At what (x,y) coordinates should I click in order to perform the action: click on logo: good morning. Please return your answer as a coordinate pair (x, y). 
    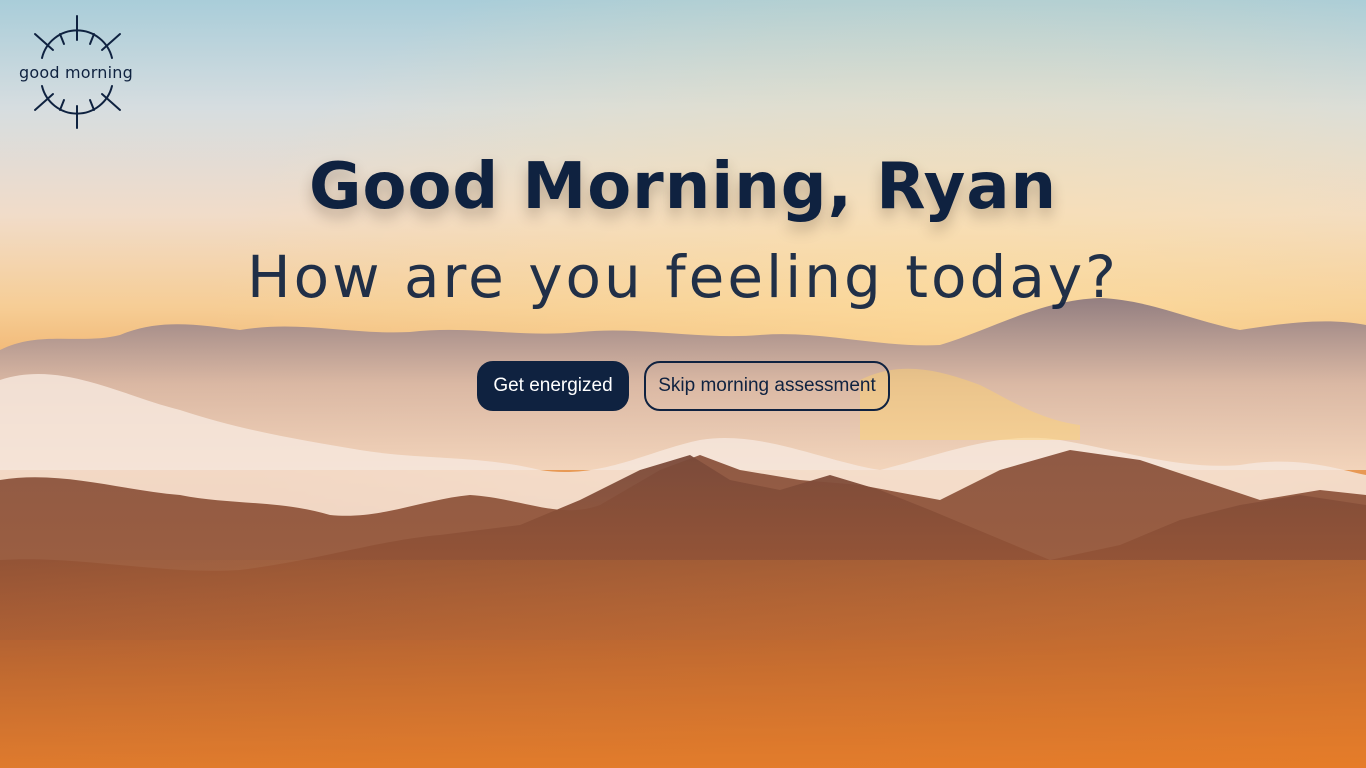
    Looking at the image, I should click on (76, 73).